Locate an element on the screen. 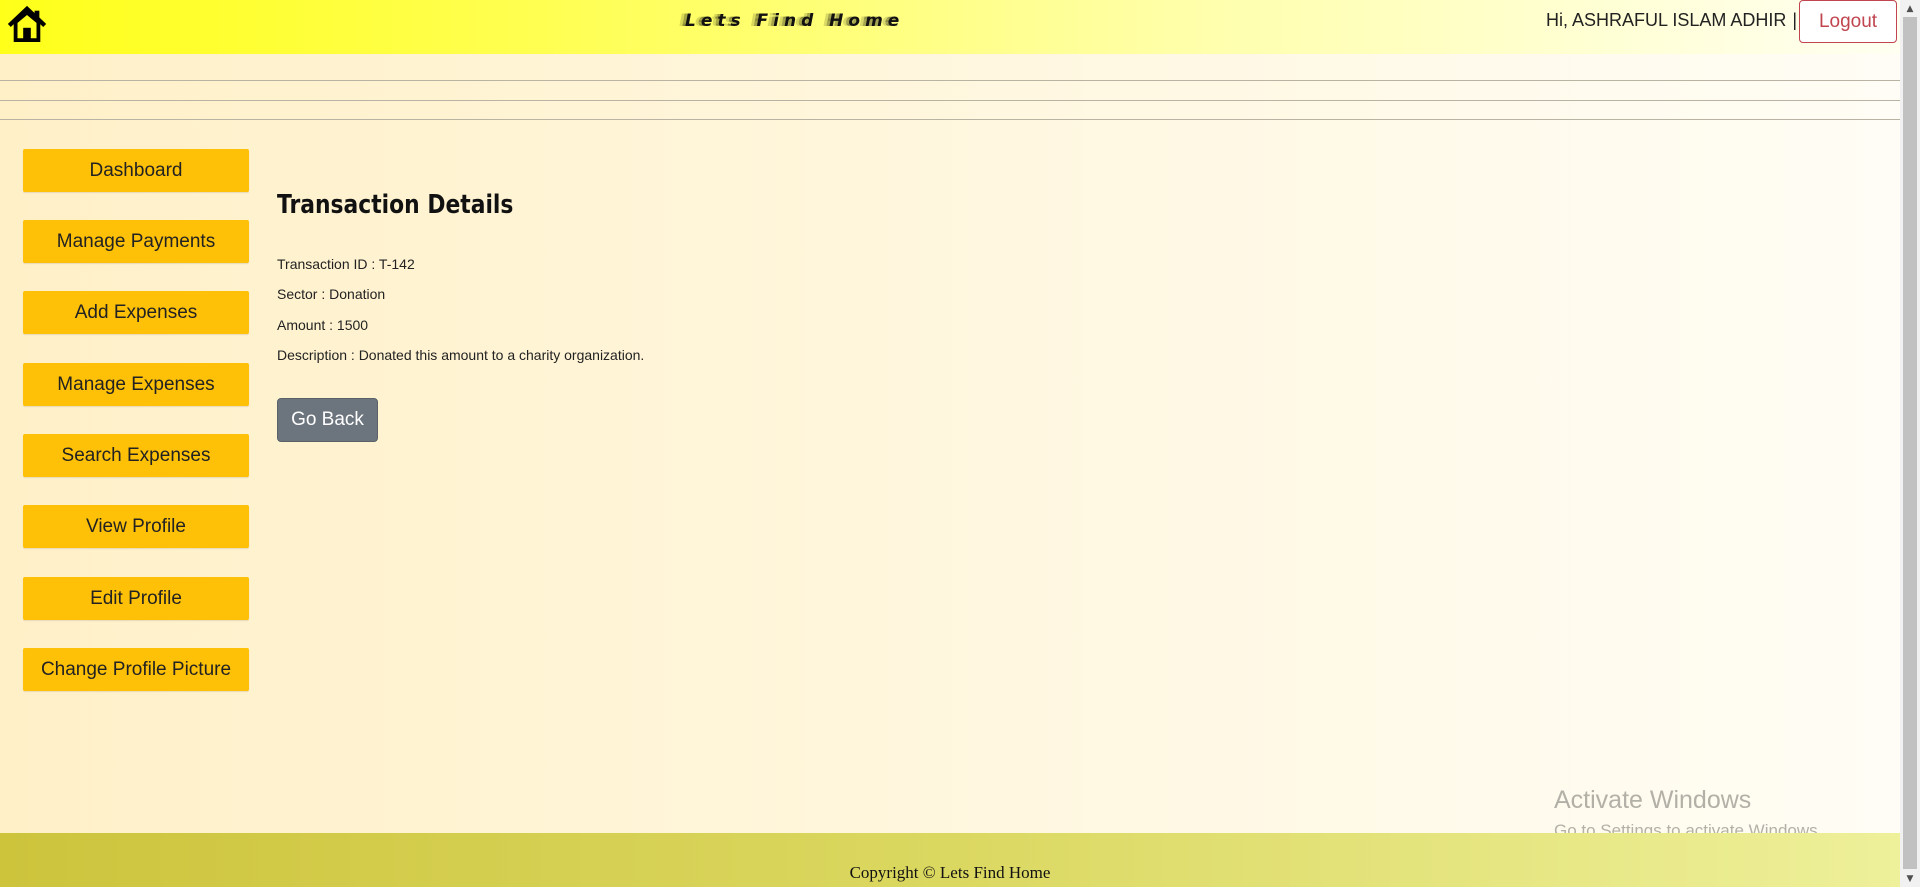 Image resolution: width=1920 pixels, height=887 pixels. sidebar-item-change-profile-picture: Change Profile Picture is located at coordinates (136, 669).